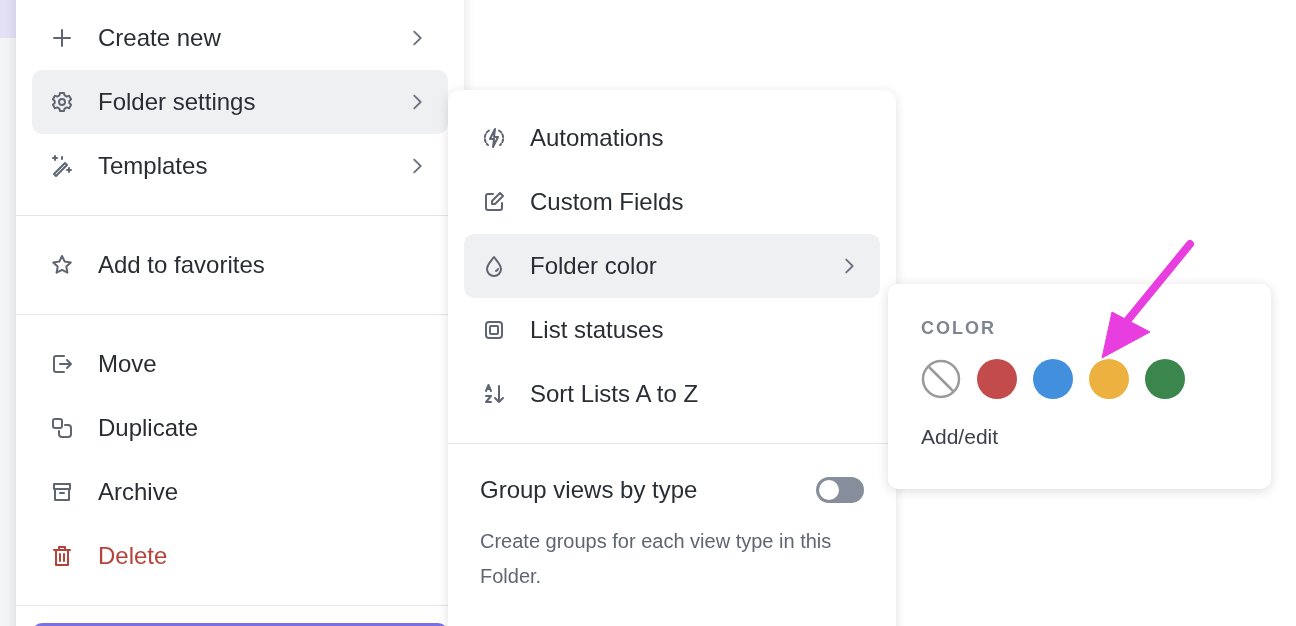  Describe the element at coordinates (672, 138) in the screenshot. I see `menu-item: Automations` at that location.